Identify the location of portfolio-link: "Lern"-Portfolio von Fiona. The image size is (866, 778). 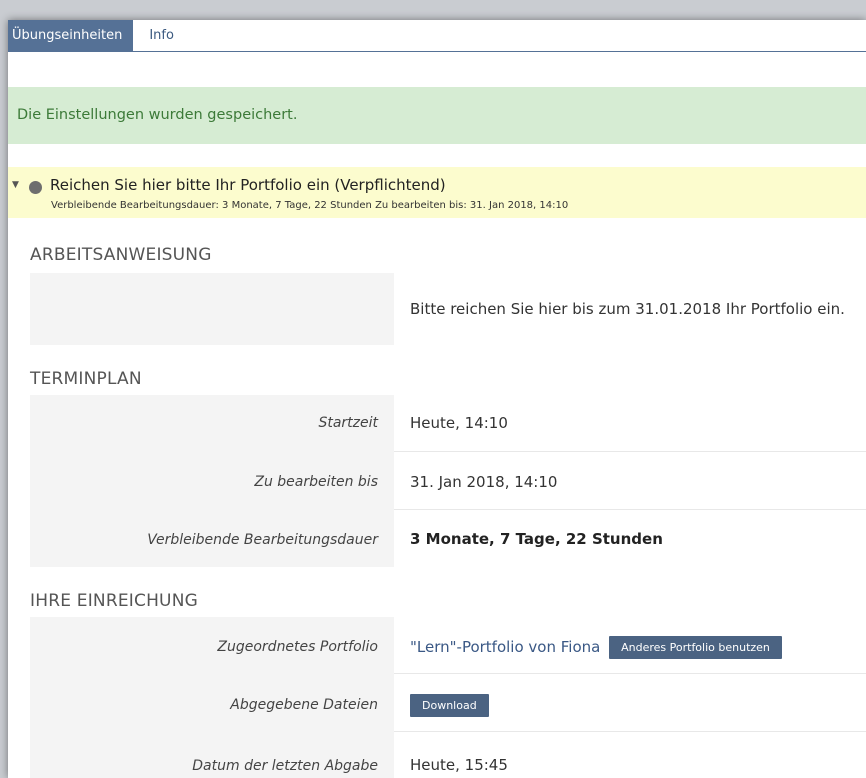
(505, 647).